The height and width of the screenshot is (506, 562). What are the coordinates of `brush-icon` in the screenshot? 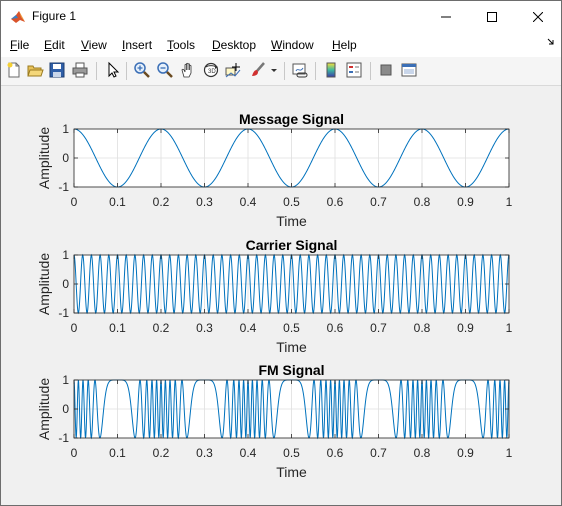 It's located at (258, 70).